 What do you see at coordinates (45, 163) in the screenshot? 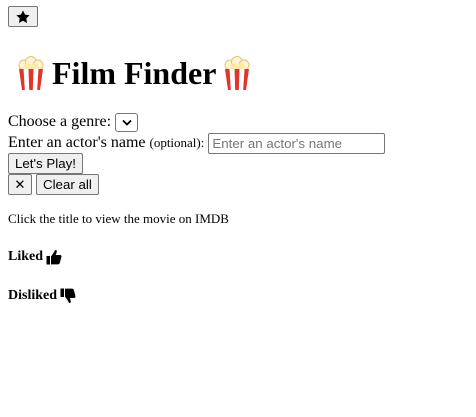
I see `play-button: Let's Play!` at bounding box center [45, 163].